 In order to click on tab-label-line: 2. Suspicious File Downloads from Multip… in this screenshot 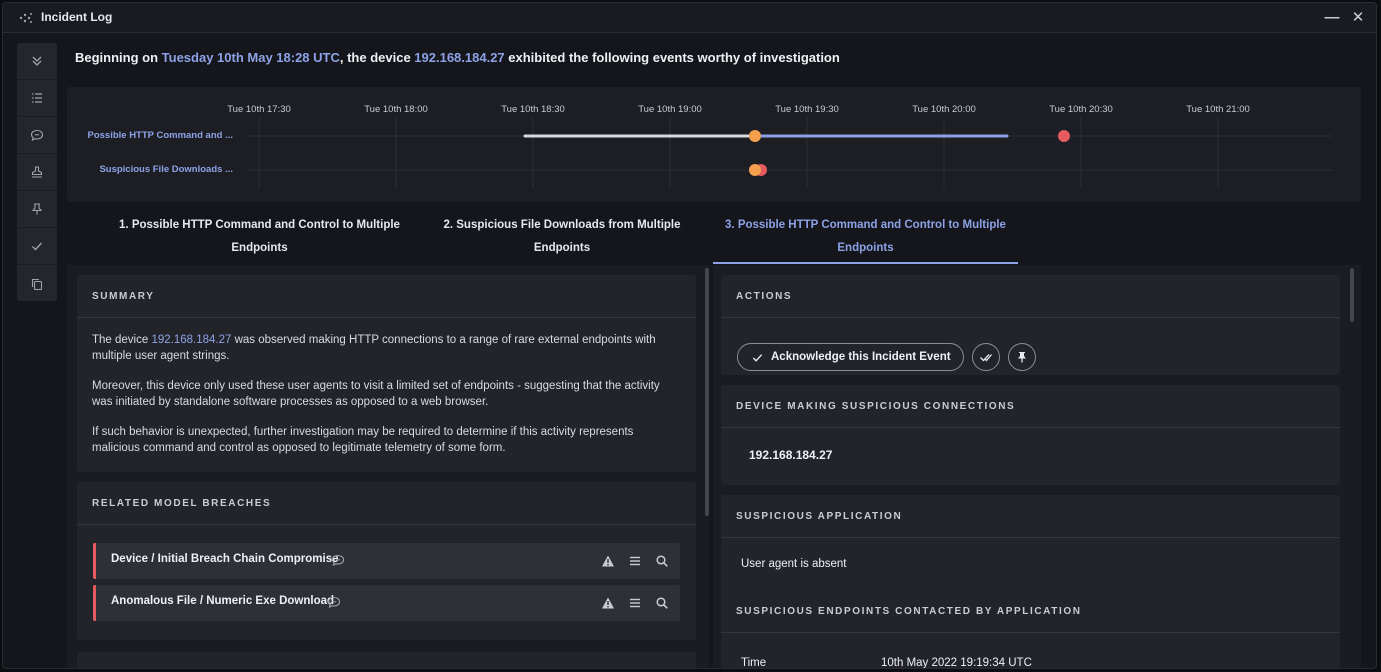, I will do `click(562, 225)`.